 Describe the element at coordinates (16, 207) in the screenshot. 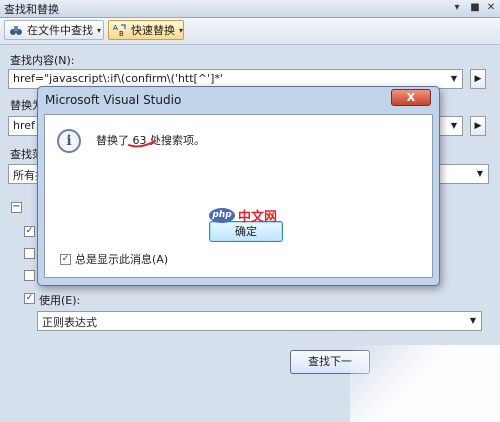

I see `find-options-collapse-icon: −` at that location.